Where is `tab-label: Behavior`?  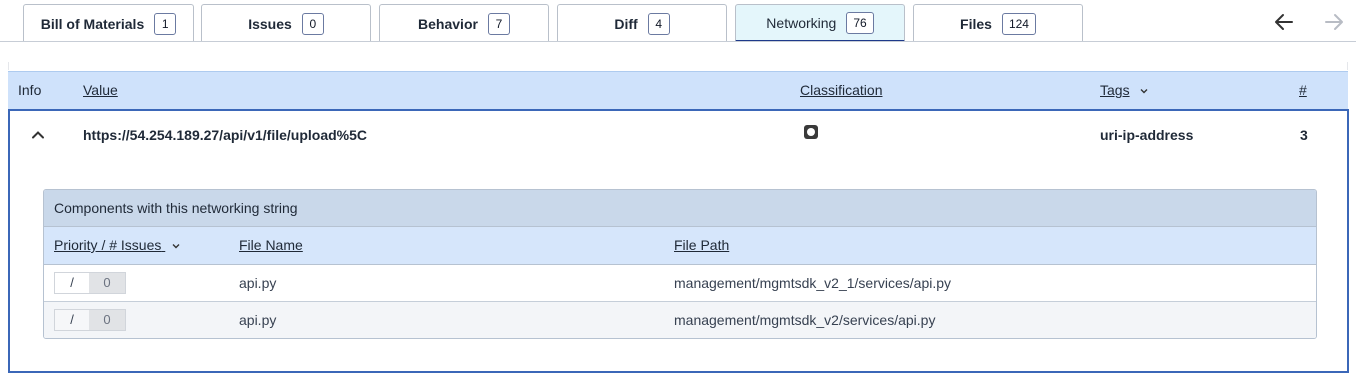 tab-label: Behavior is located at coordinates (448, 23).